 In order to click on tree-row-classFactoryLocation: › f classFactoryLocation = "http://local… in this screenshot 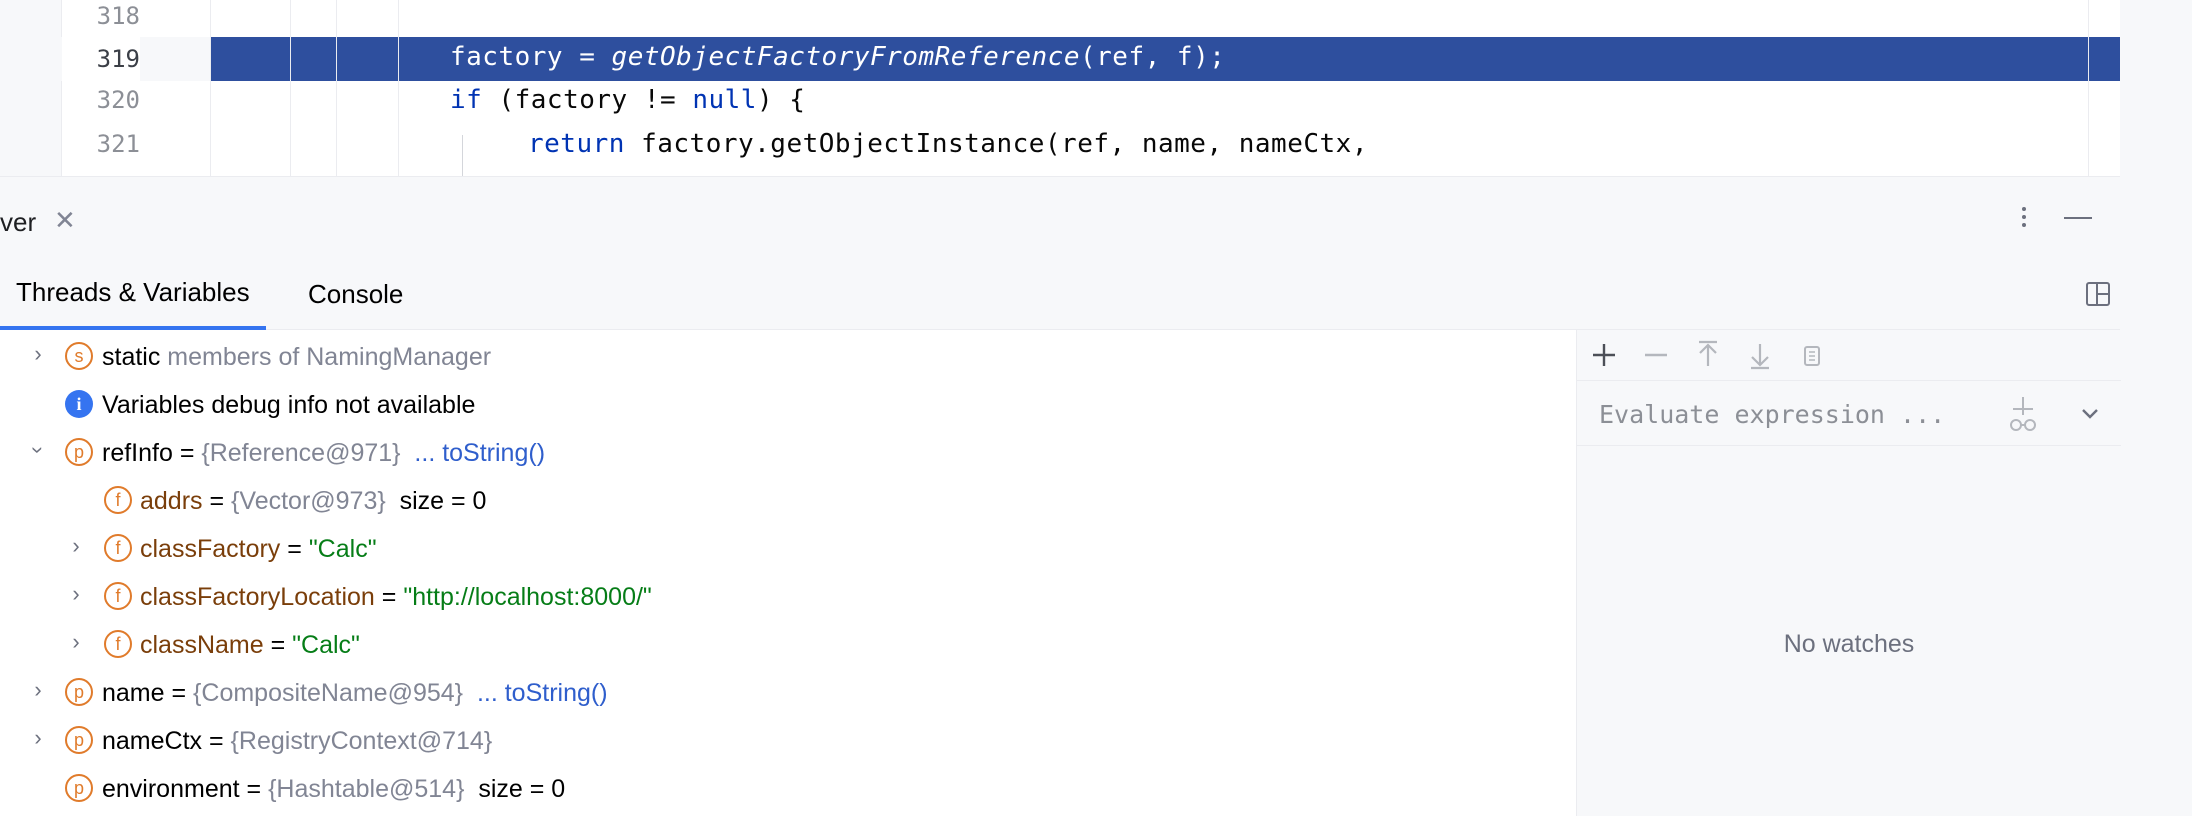, I will do `click(788, 596)`.